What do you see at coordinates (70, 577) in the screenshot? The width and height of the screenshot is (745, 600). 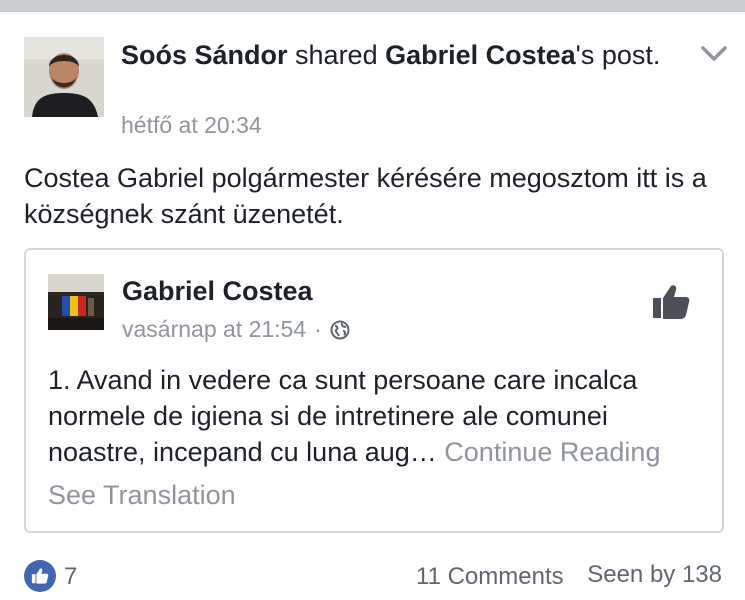 I see `like-count: 7` at bounding box center [70, 577].